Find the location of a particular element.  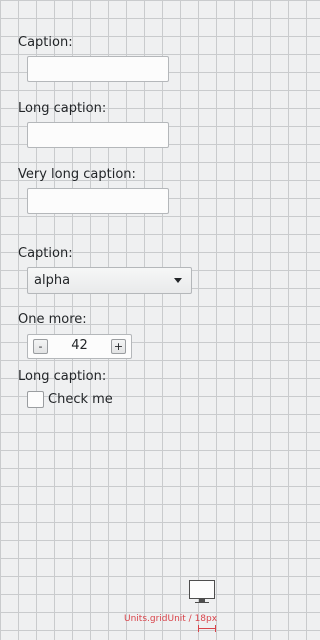

grid-unit-ruler is located at coordinates (207, 628).